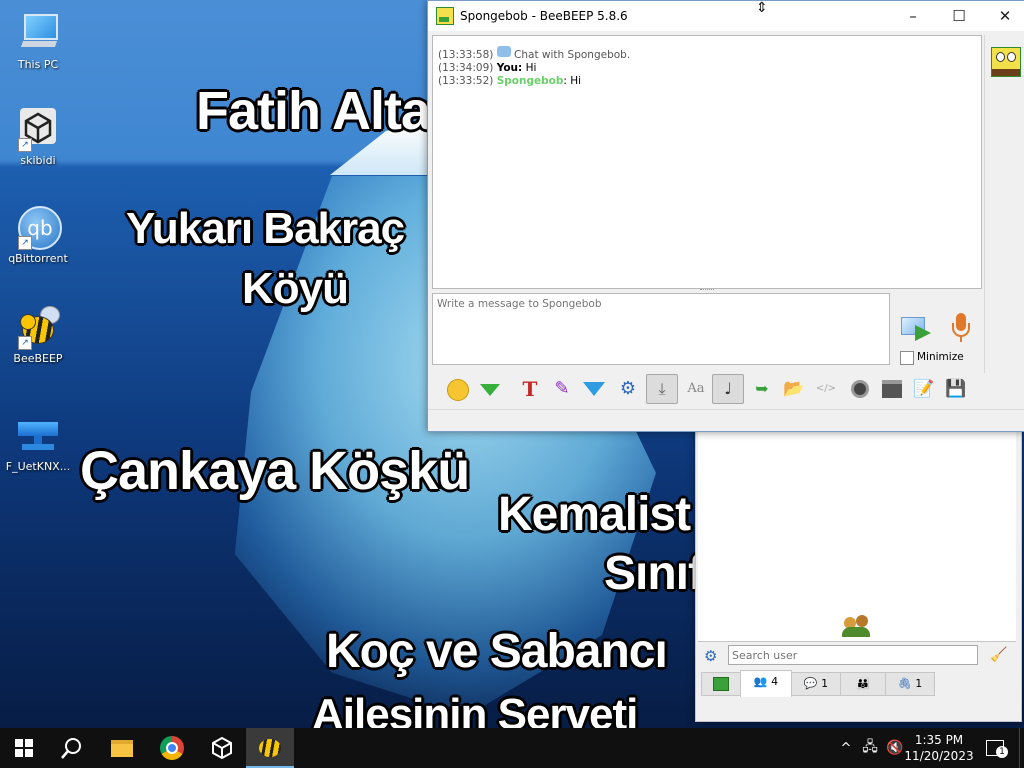  I want to click on chat-titlebar: Spongebob - BeeBEEP 5.8.6 – ☐ ✕, so click(726, 16).